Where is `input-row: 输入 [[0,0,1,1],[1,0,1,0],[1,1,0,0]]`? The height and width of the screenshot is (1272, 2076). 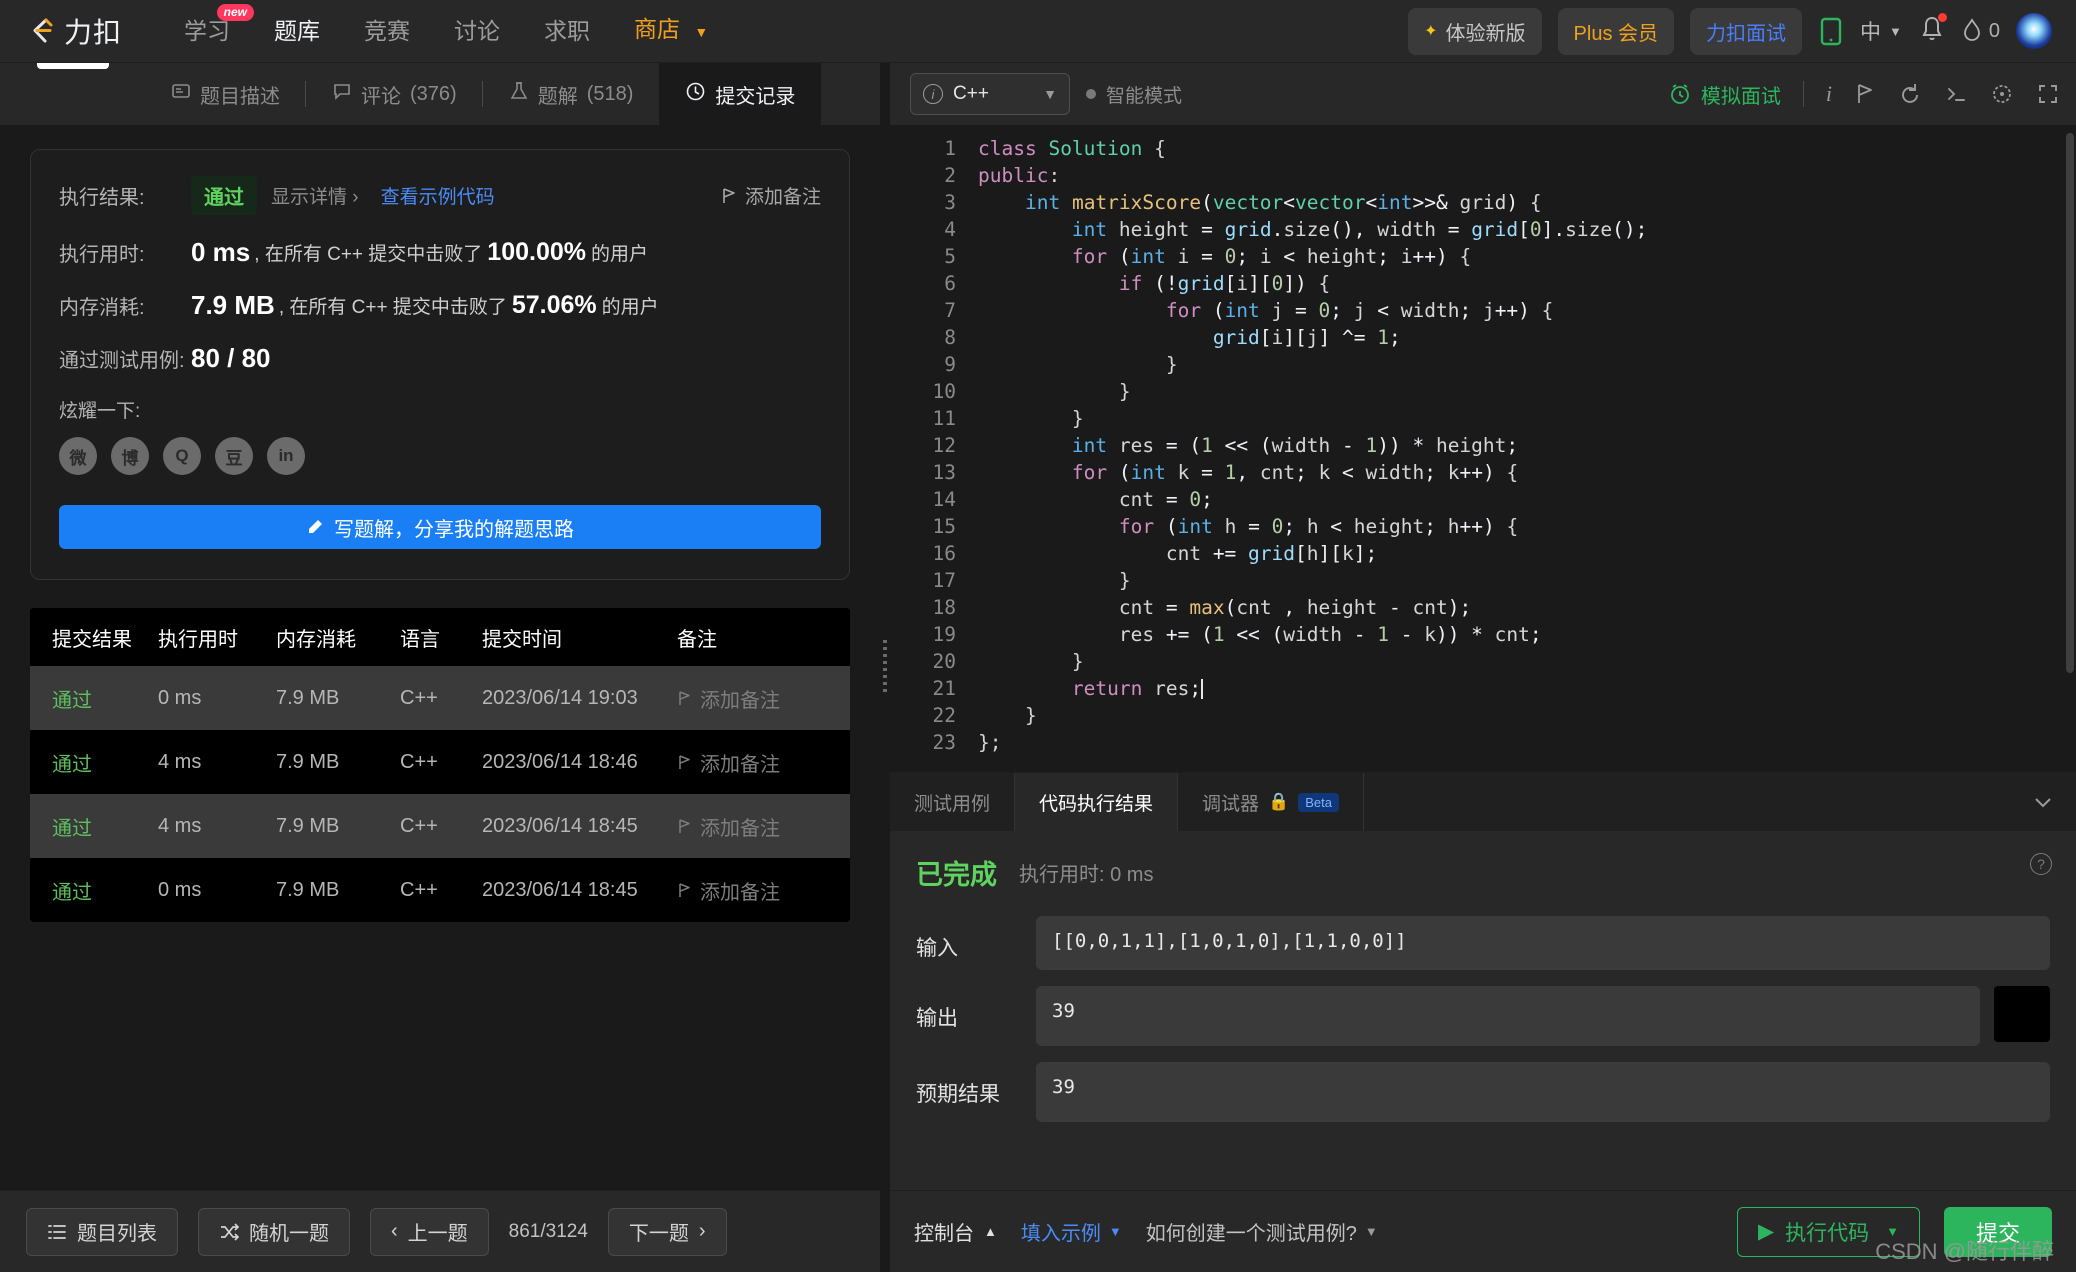 input-row: 输入 [[0,0,1,1],[1,0,1,0],[1,1,0,0]] is located at coordinates (1483, 943).